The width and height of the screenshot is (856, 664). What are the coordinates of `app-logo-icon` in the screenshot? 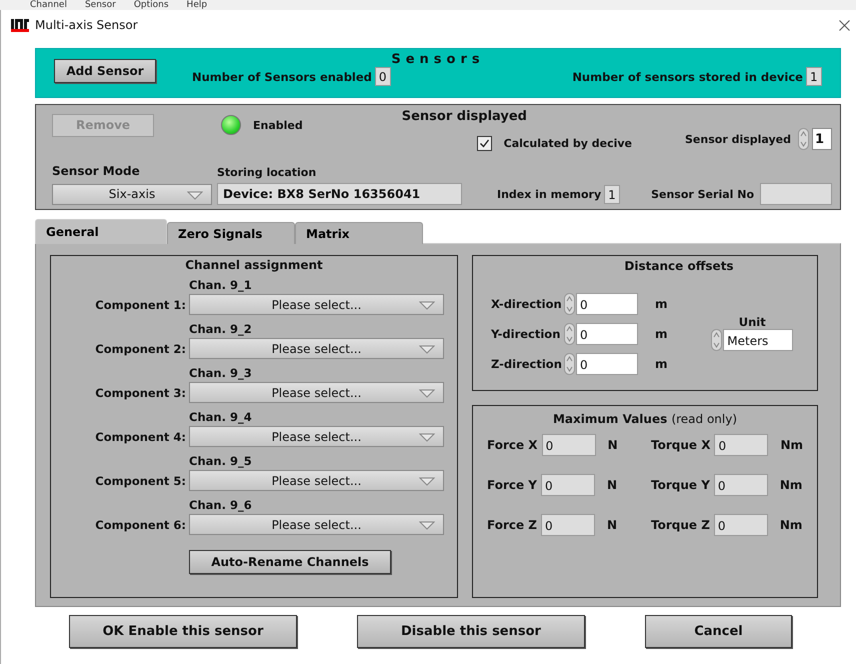 It's located at (20, 25).